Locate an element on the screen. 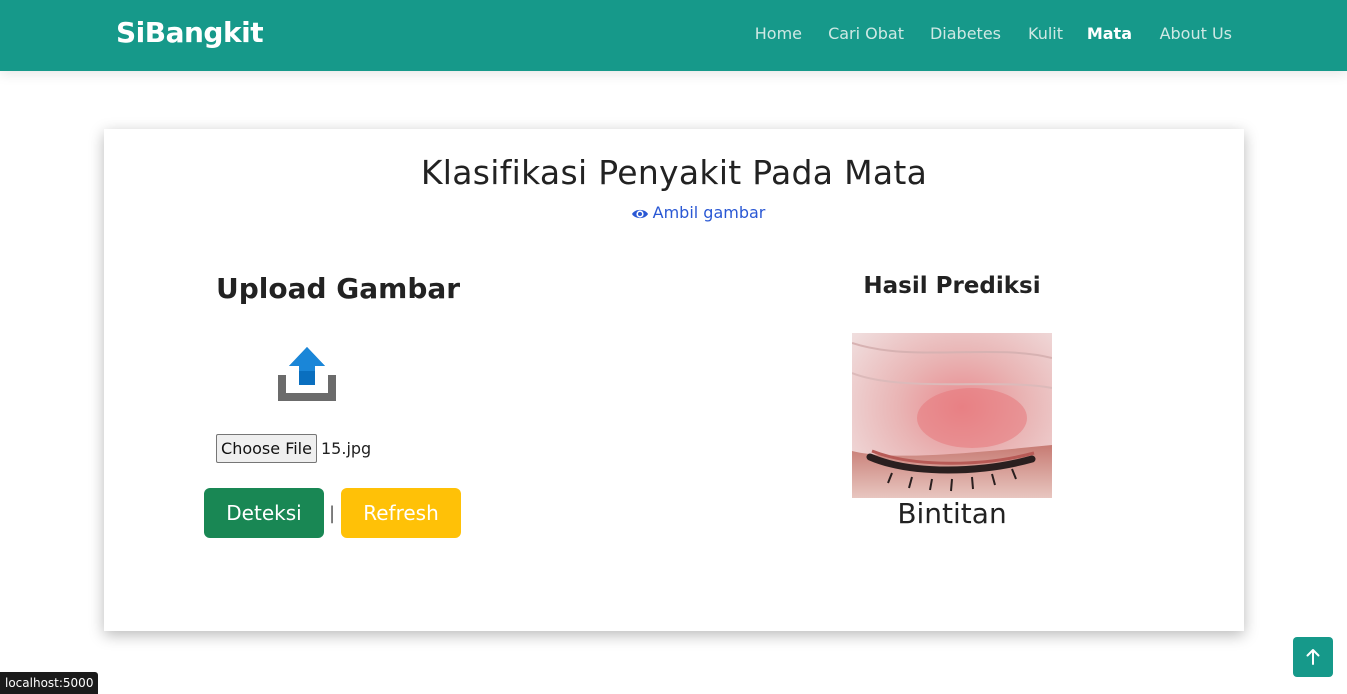 The image size is (1347, 694). take-picture-label: Ambil gambar is located at coordinates (709, 212).